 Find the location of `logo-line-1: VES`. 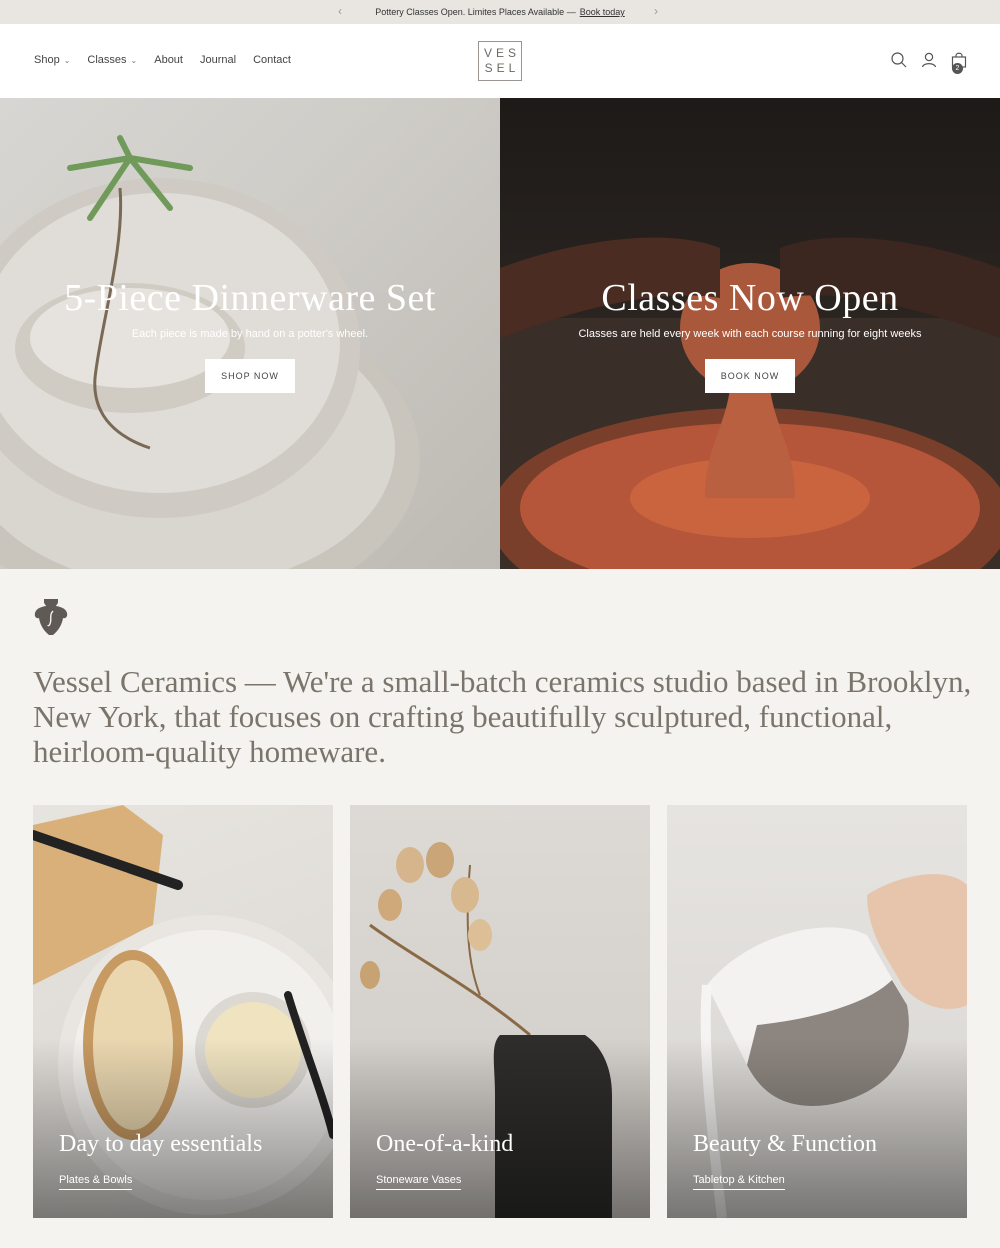

logo-line-1: VES is located at coordinates (501, 53).